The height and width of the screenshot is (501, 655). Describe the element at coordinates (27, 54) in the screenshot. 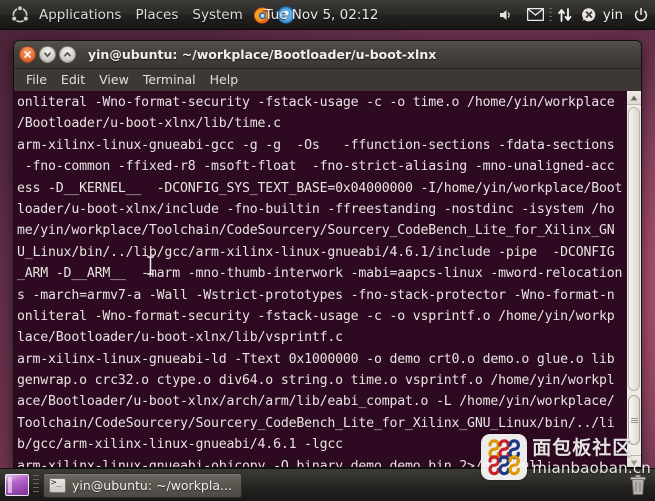

I see `close-icon` at that location.